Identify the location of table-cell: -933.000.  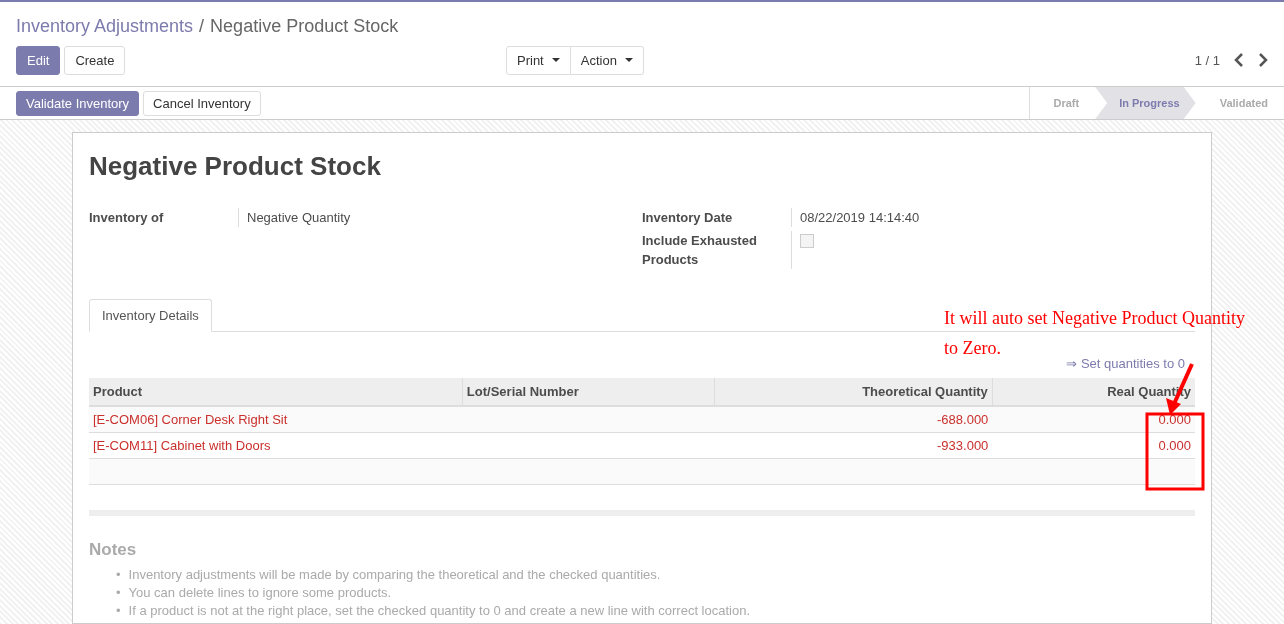
(853, 445).